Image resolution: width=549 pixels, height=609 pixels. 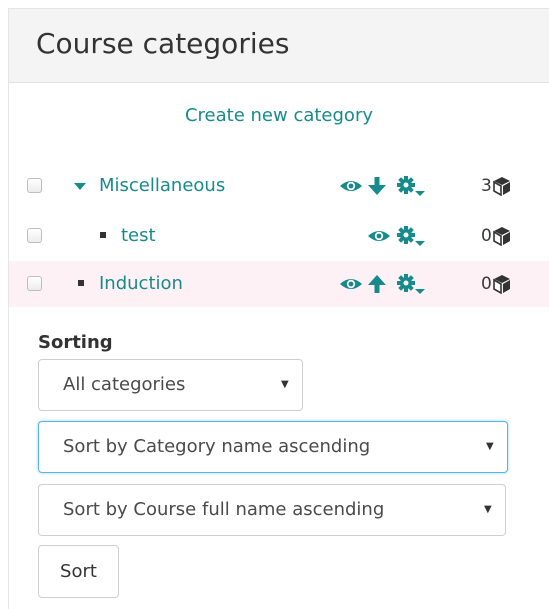 I want to click on page-title: Course categories, so click(x=163, y=43).